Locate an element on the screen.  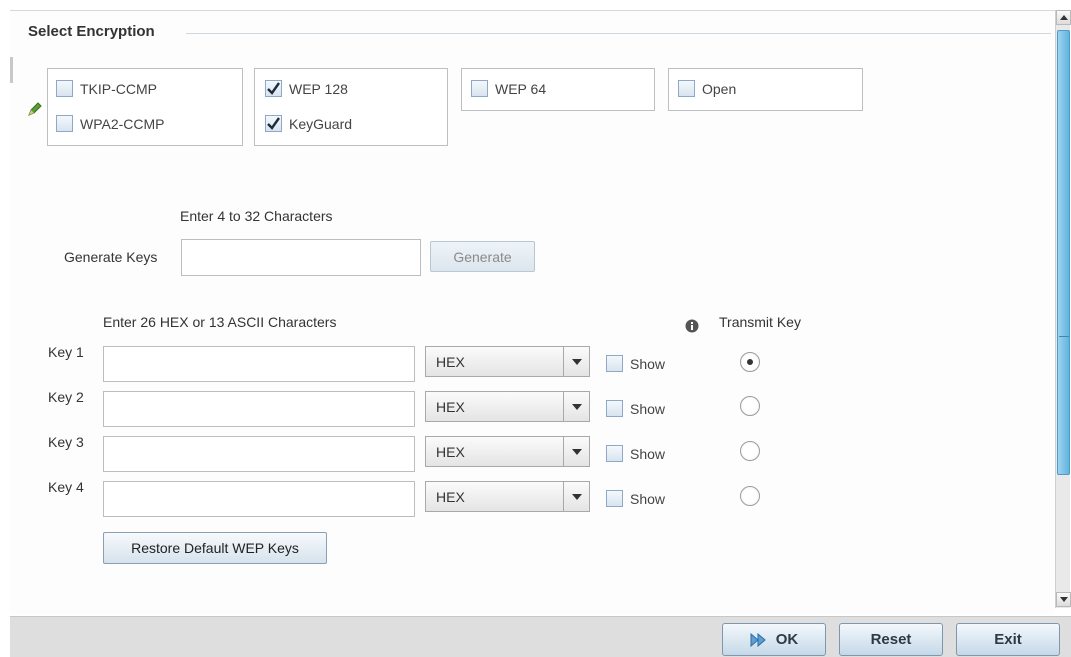
scrollbar-thumb is located at coordinates (1063, 252).